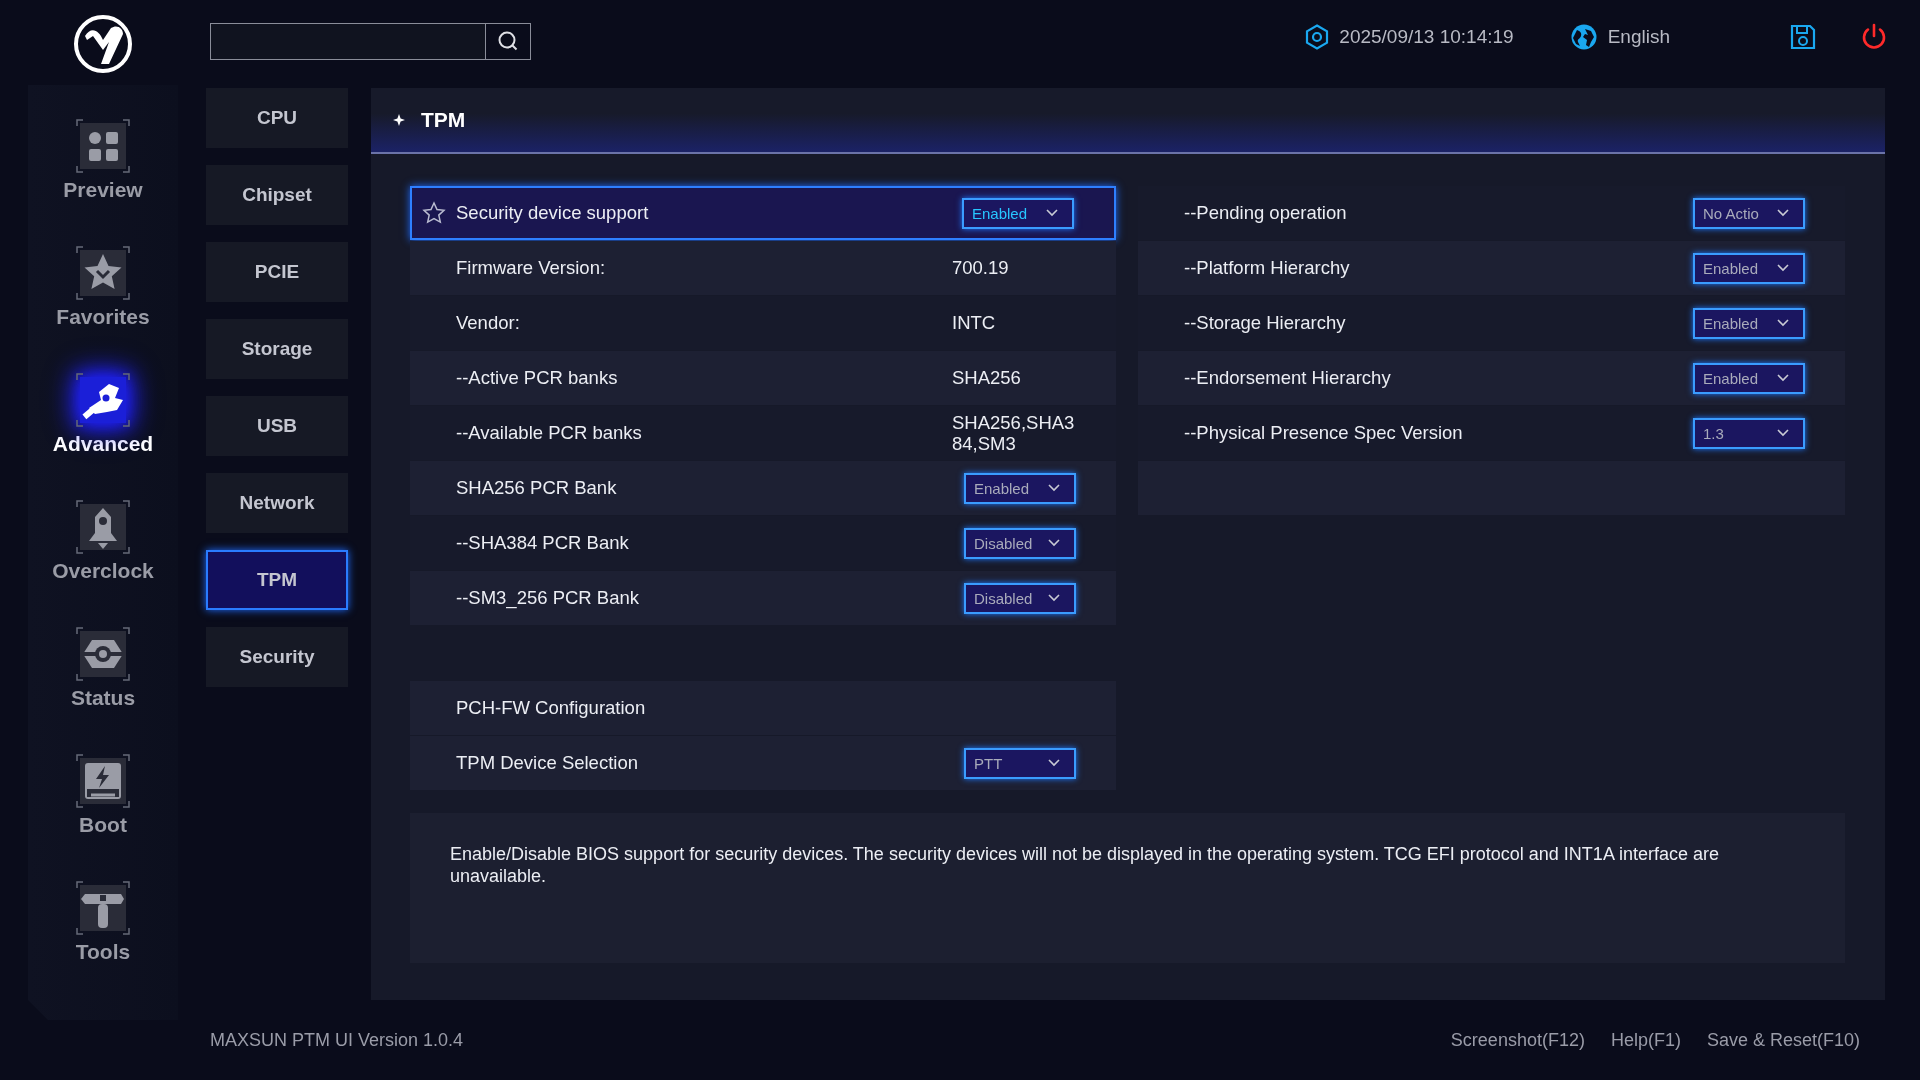 This screenshot has width=1920, height=1080. I want to click on version-label: MAXSUN PTM UI Version 1.0.4, so click(337, 1040).